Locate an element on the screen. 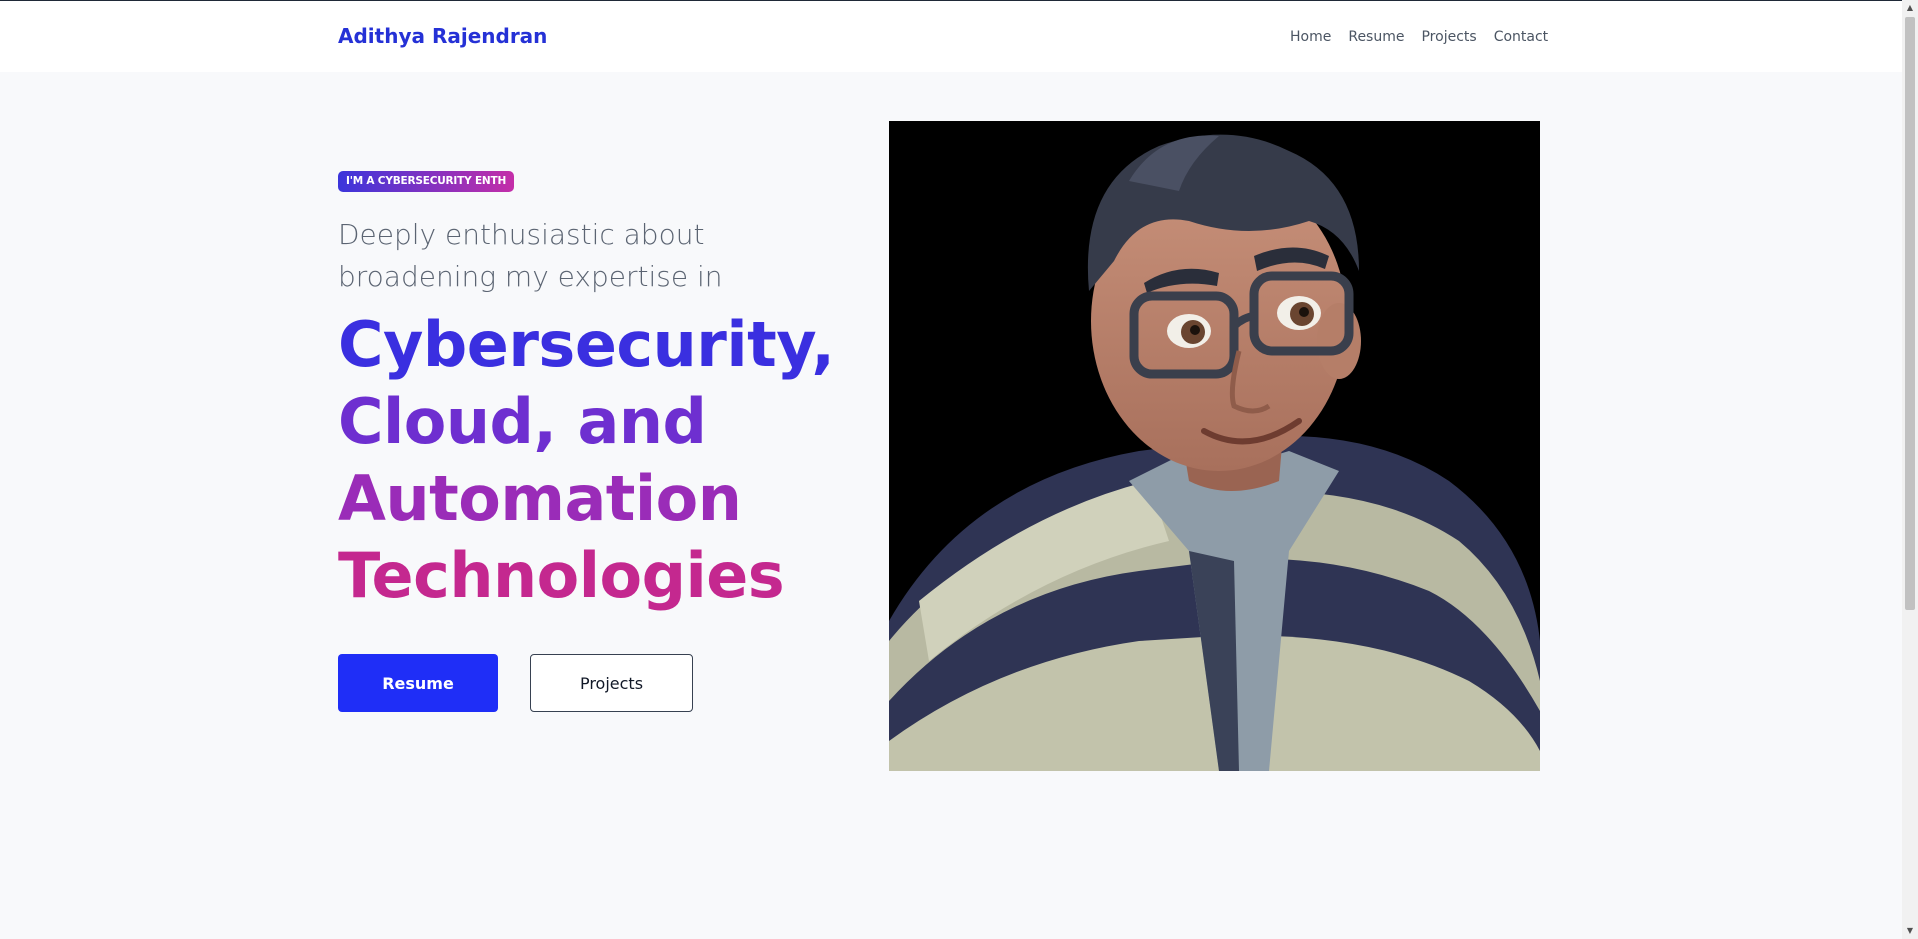 This screenshot has width=1918, height=939. headline-line: Automation is located at coordinates (540, 498).